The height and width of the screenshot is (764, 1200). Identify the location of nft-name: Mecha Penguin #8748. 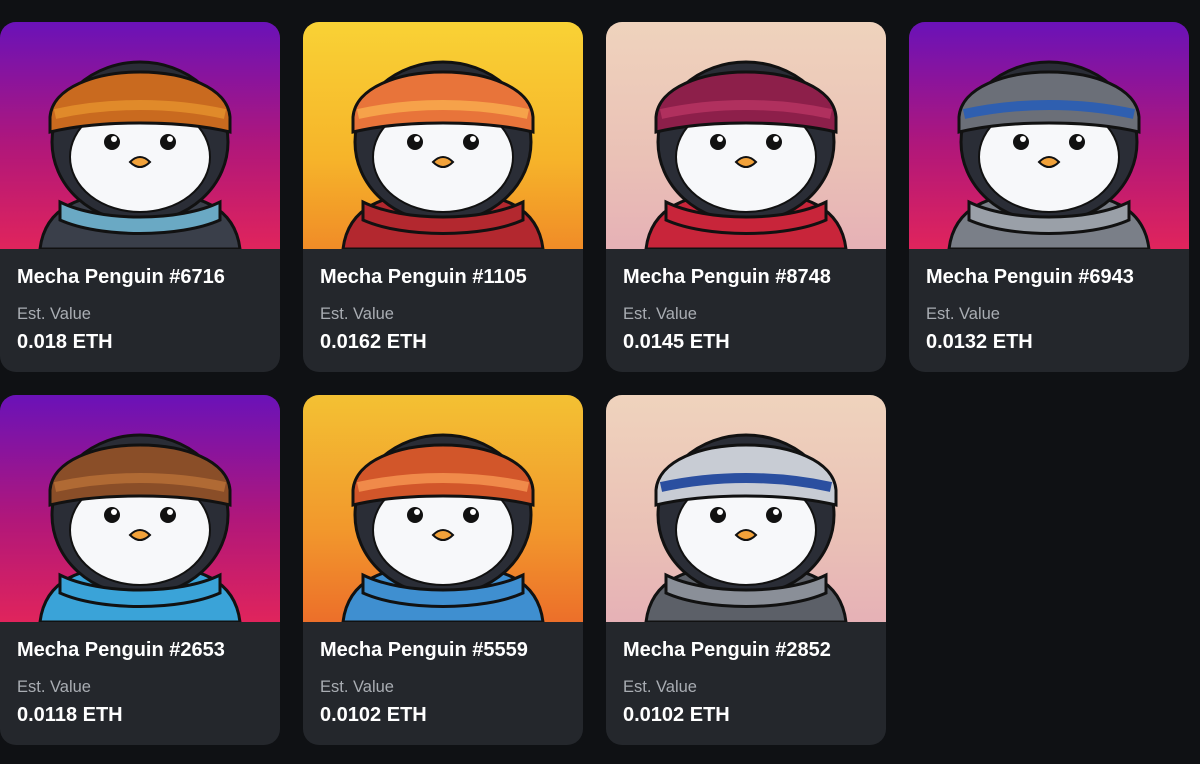
(727, 277).